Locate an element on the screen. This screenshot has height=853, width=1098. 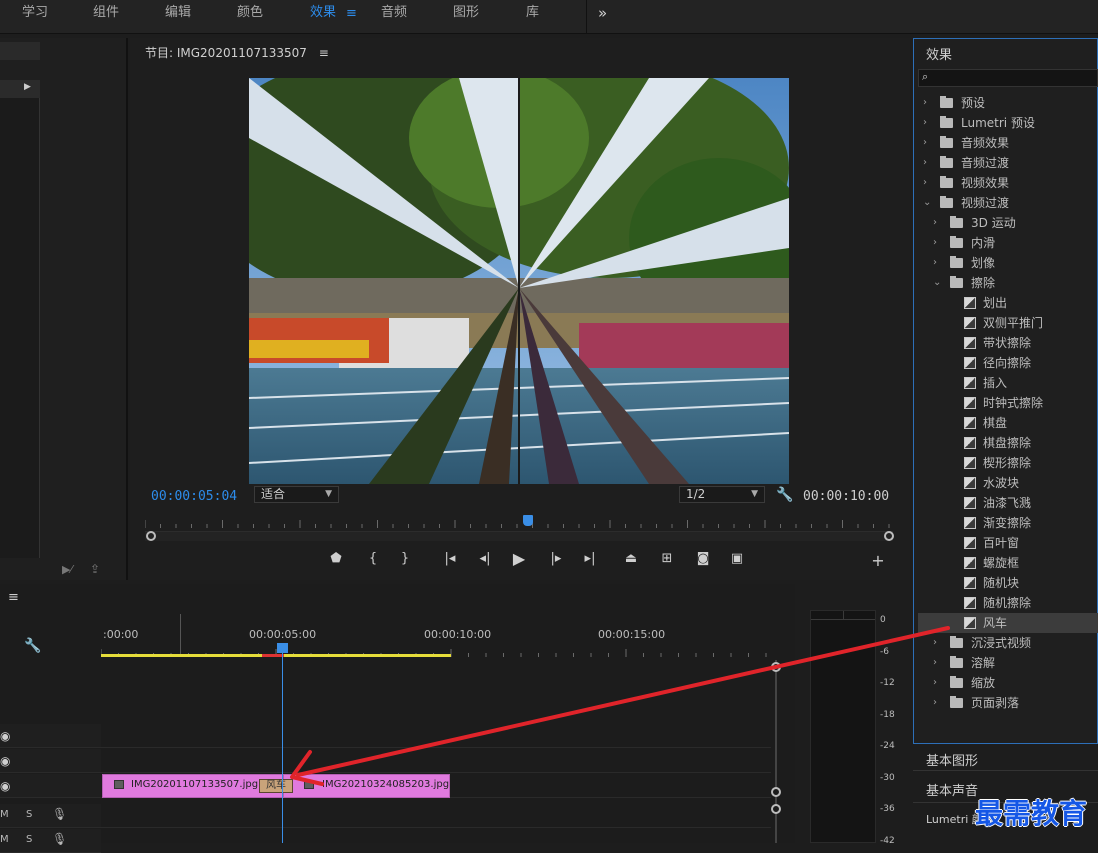
annotation-arrow is located at coordinates (620, 706).